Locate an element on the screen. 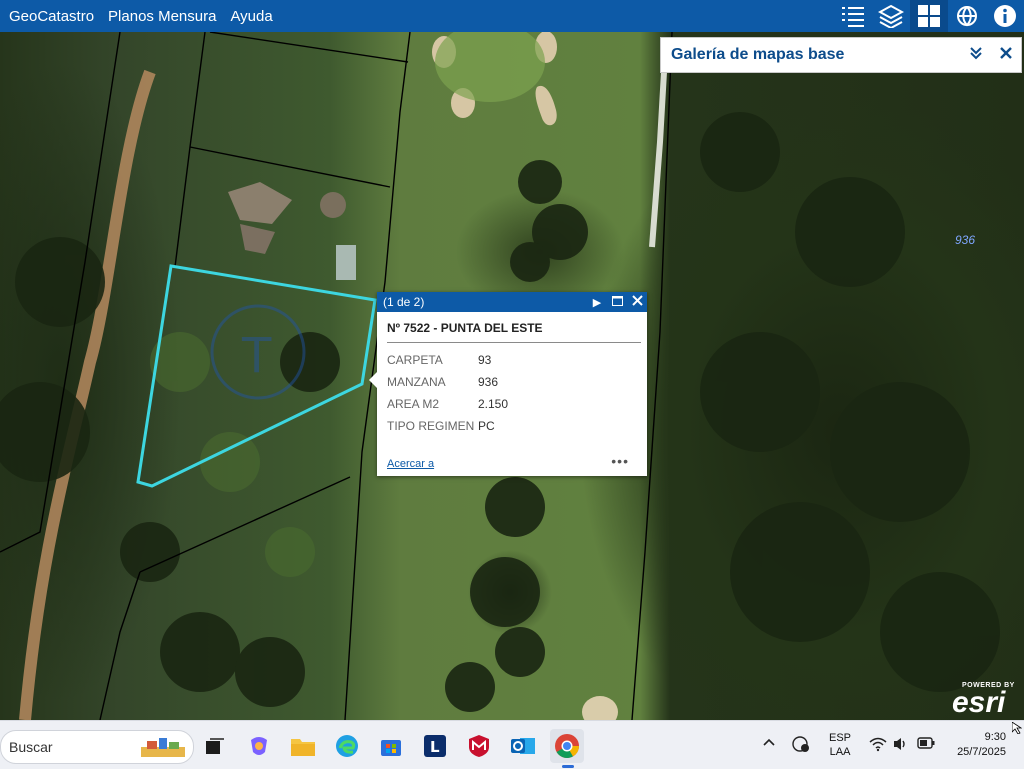 The height and width of the screenshot is (769, 1024). attribute-row: MANZANA 936 is located at coordinates (447, 382).